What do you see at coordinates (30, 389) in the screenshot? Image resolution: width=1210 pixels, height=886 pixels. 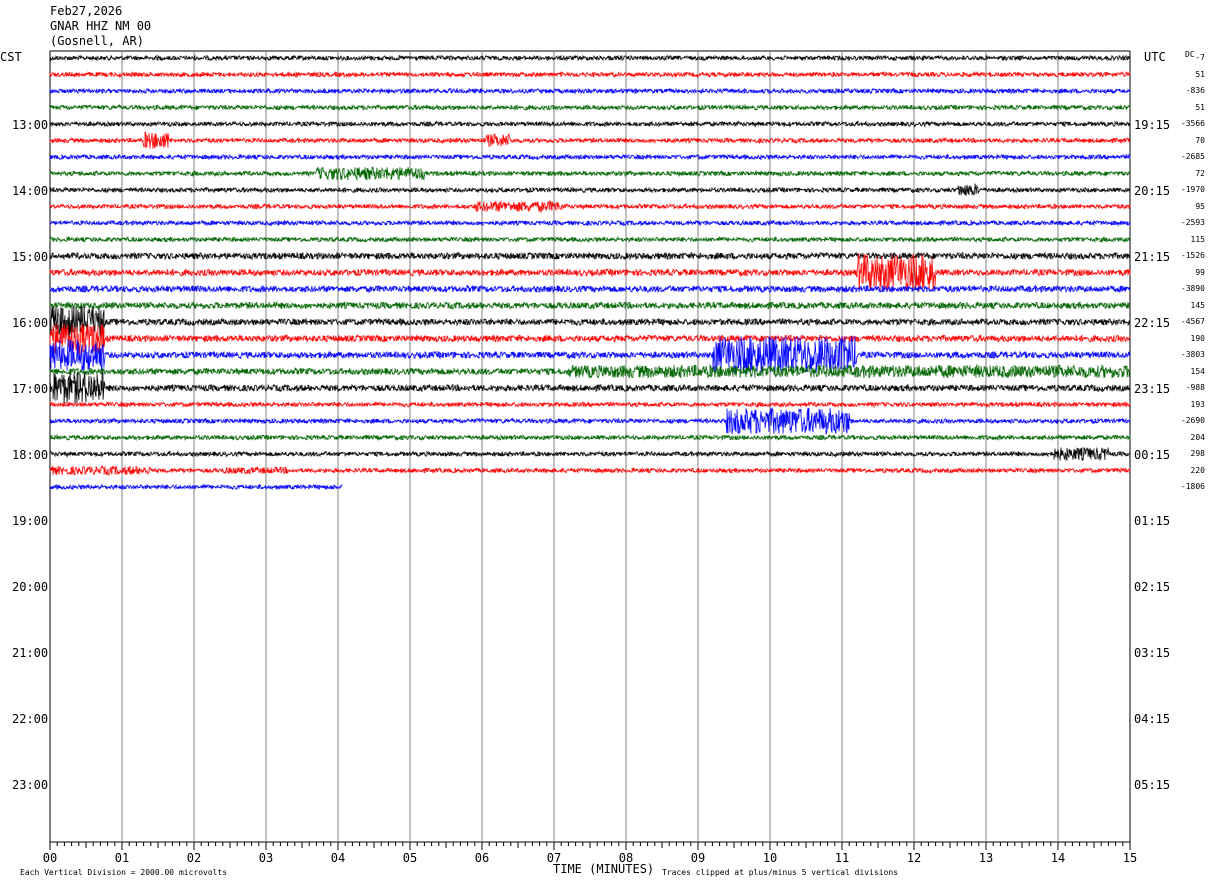 I see `left-hour-label: 17:00` at bounding box center [30, 389].